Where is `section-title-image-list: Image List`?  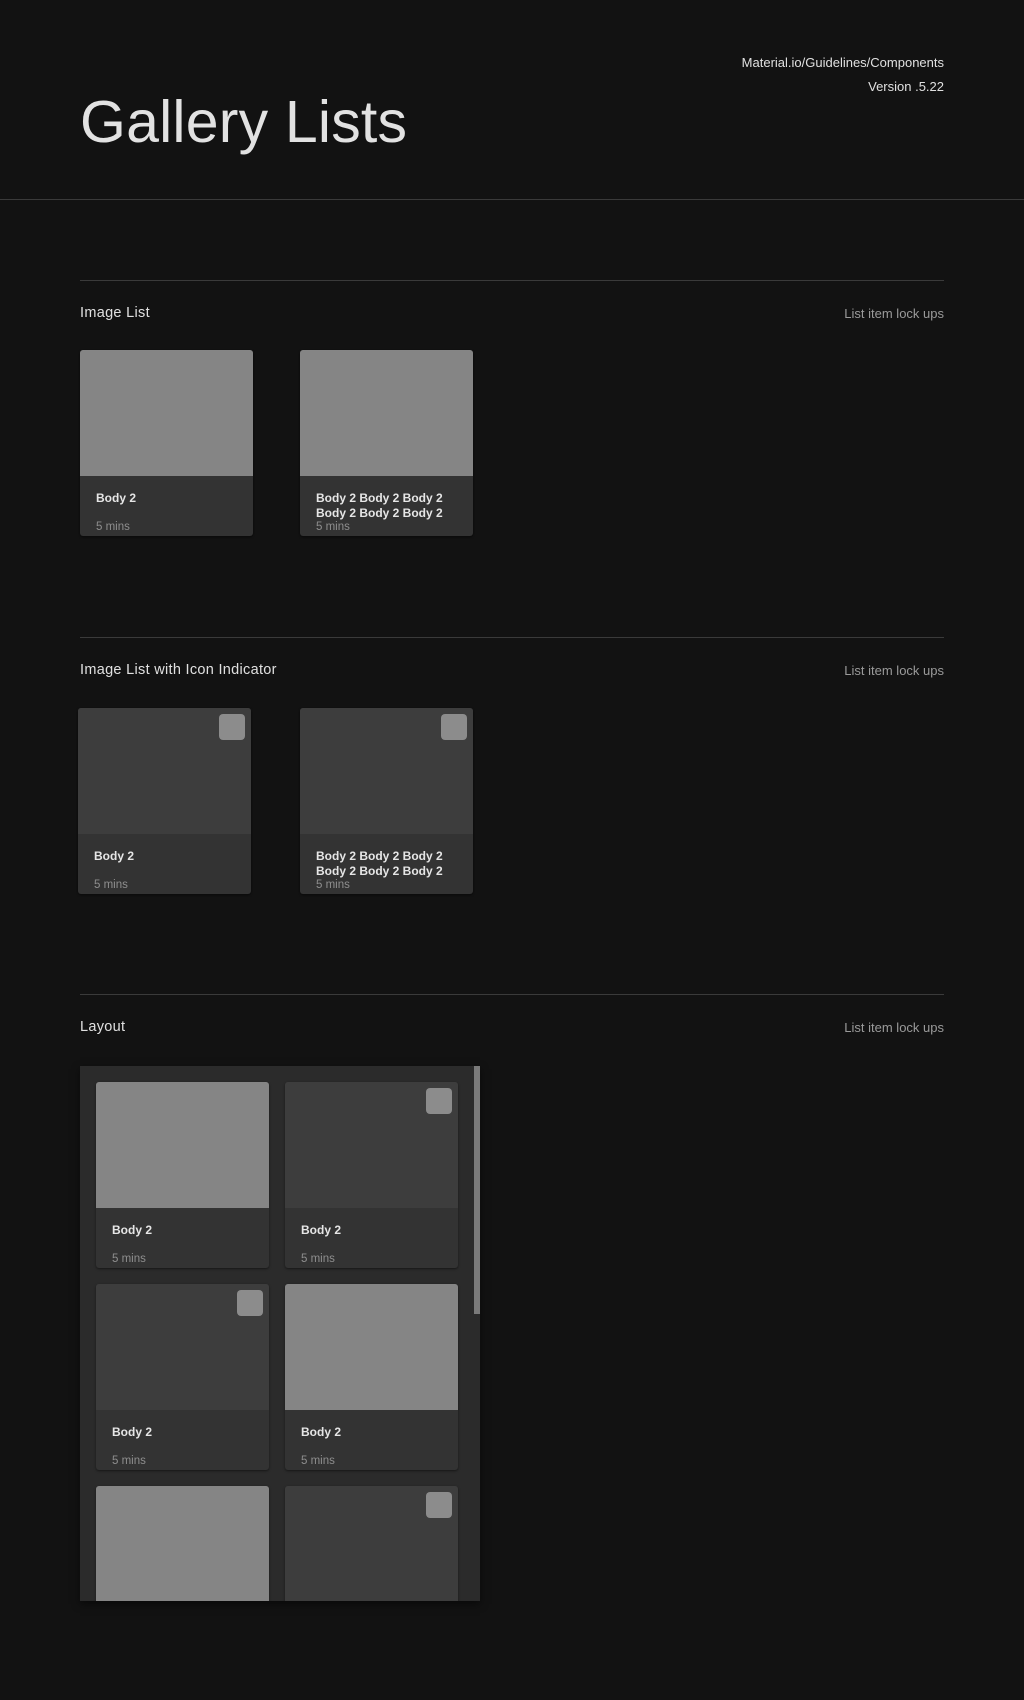
section-title-image-list: Image List is located at coordinates (115, 313).